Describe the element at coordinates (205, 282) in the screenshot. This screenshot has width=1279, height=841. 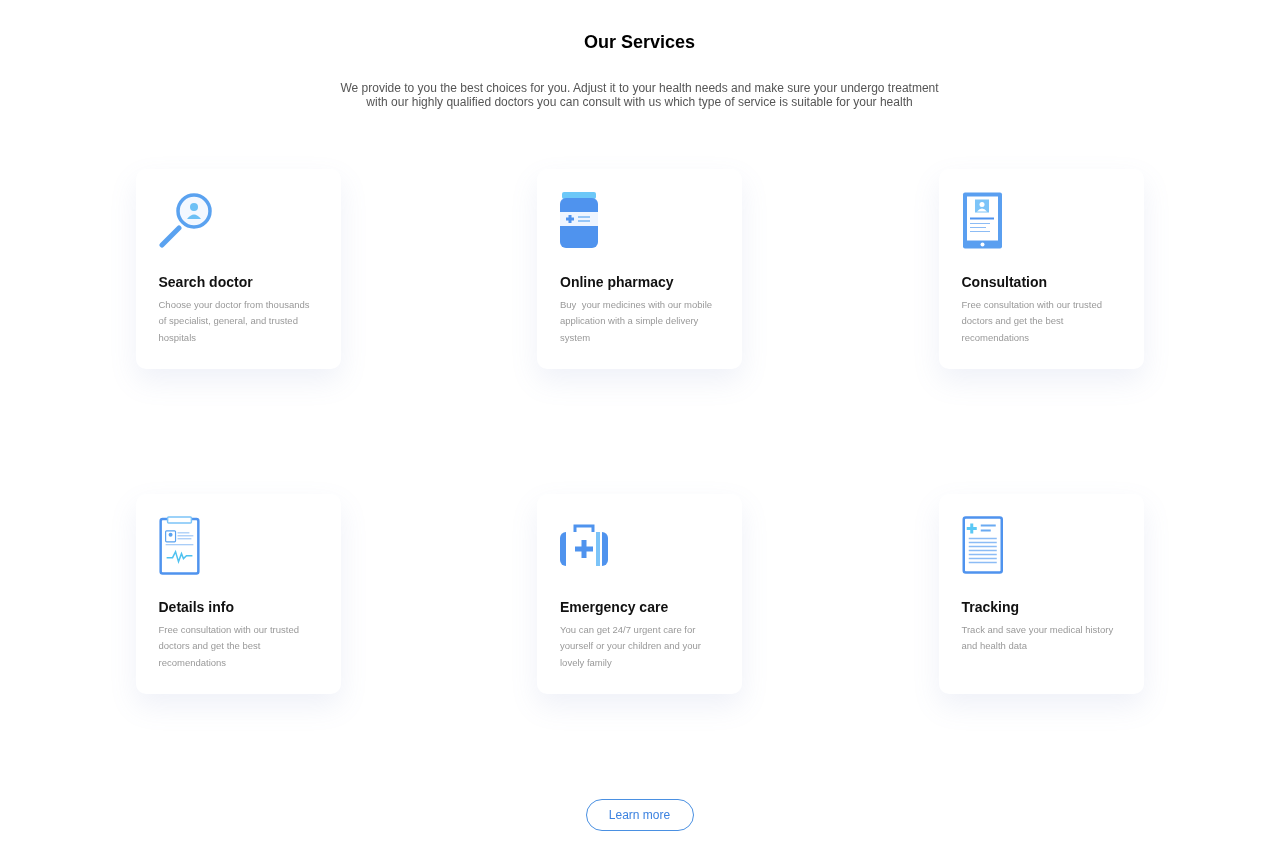
I see `service-title: Search doctor` at that location.